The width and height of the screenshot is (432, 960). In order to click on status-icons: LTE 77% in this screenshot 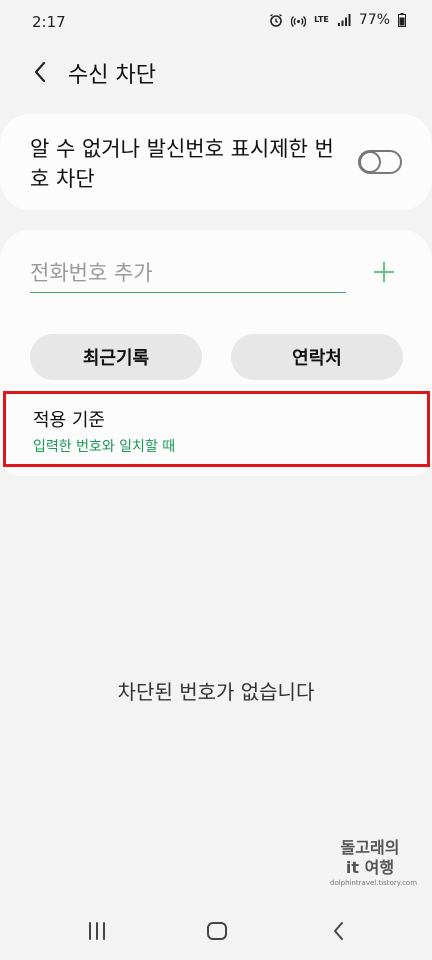, I will do `click(337, 20)`.